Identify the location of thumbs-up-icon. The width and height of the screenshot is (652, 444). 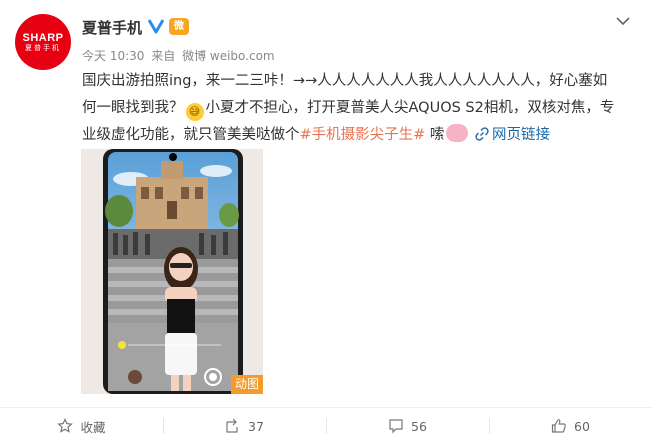
(558, 426).